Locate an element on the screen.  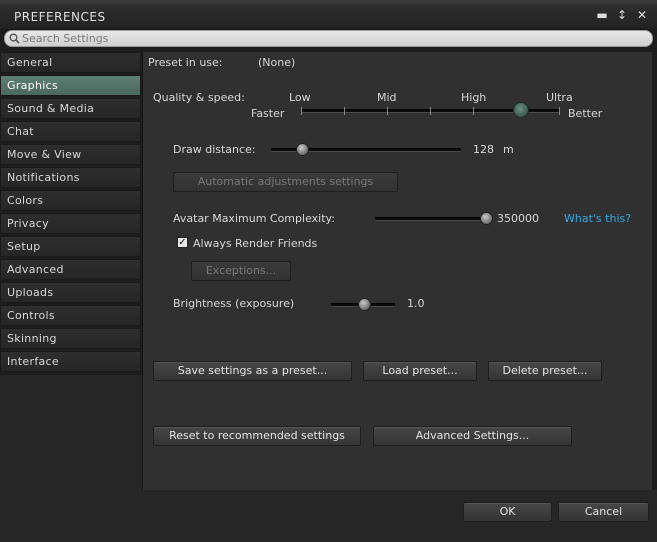
footer: OK Cancel is located at coordinates (328, 516).